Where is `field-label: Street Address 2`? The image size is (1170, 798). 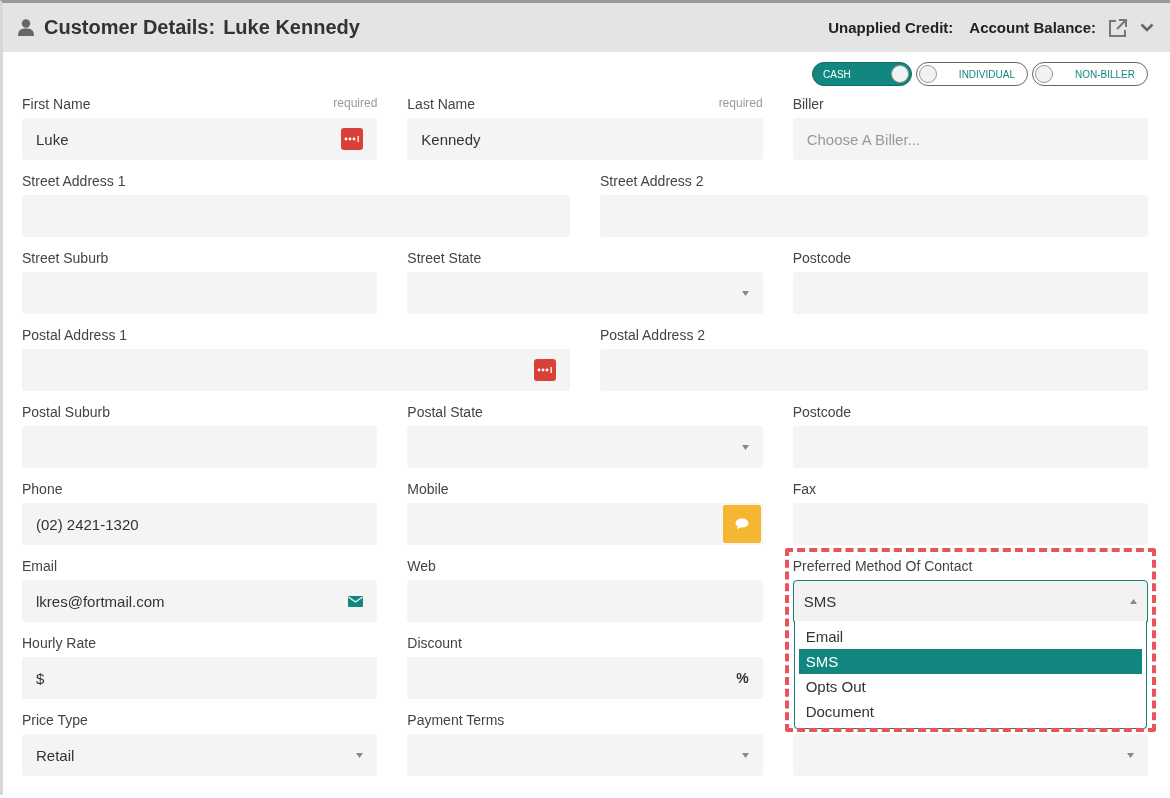
field-label: Street Address 2 is located at coordinates (652, 181).